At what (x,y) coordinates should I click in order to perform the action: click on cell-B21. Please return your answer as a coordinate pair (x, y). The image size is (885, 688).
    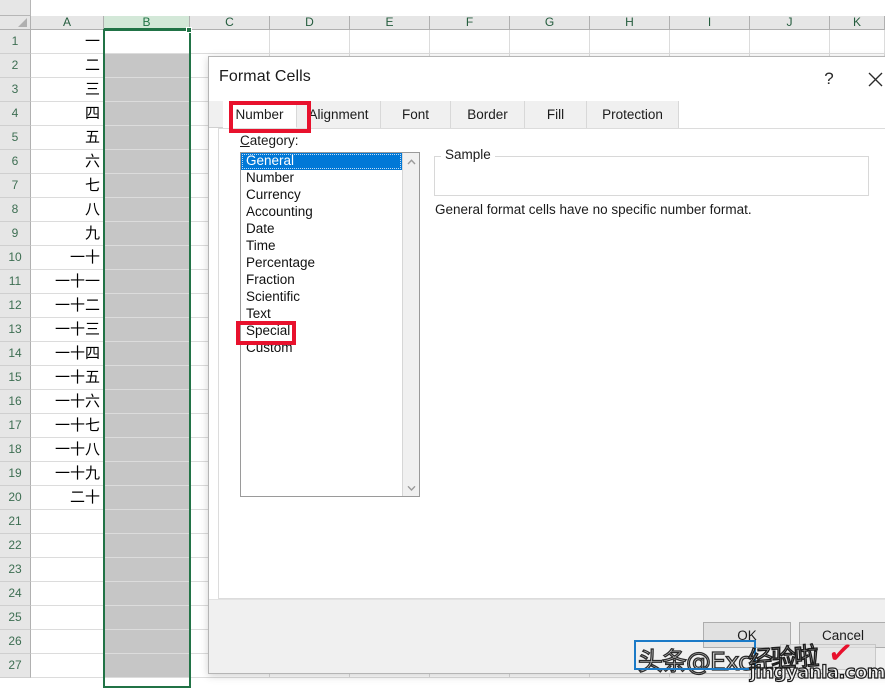
    Looking at the image, I should click on (147, 522).